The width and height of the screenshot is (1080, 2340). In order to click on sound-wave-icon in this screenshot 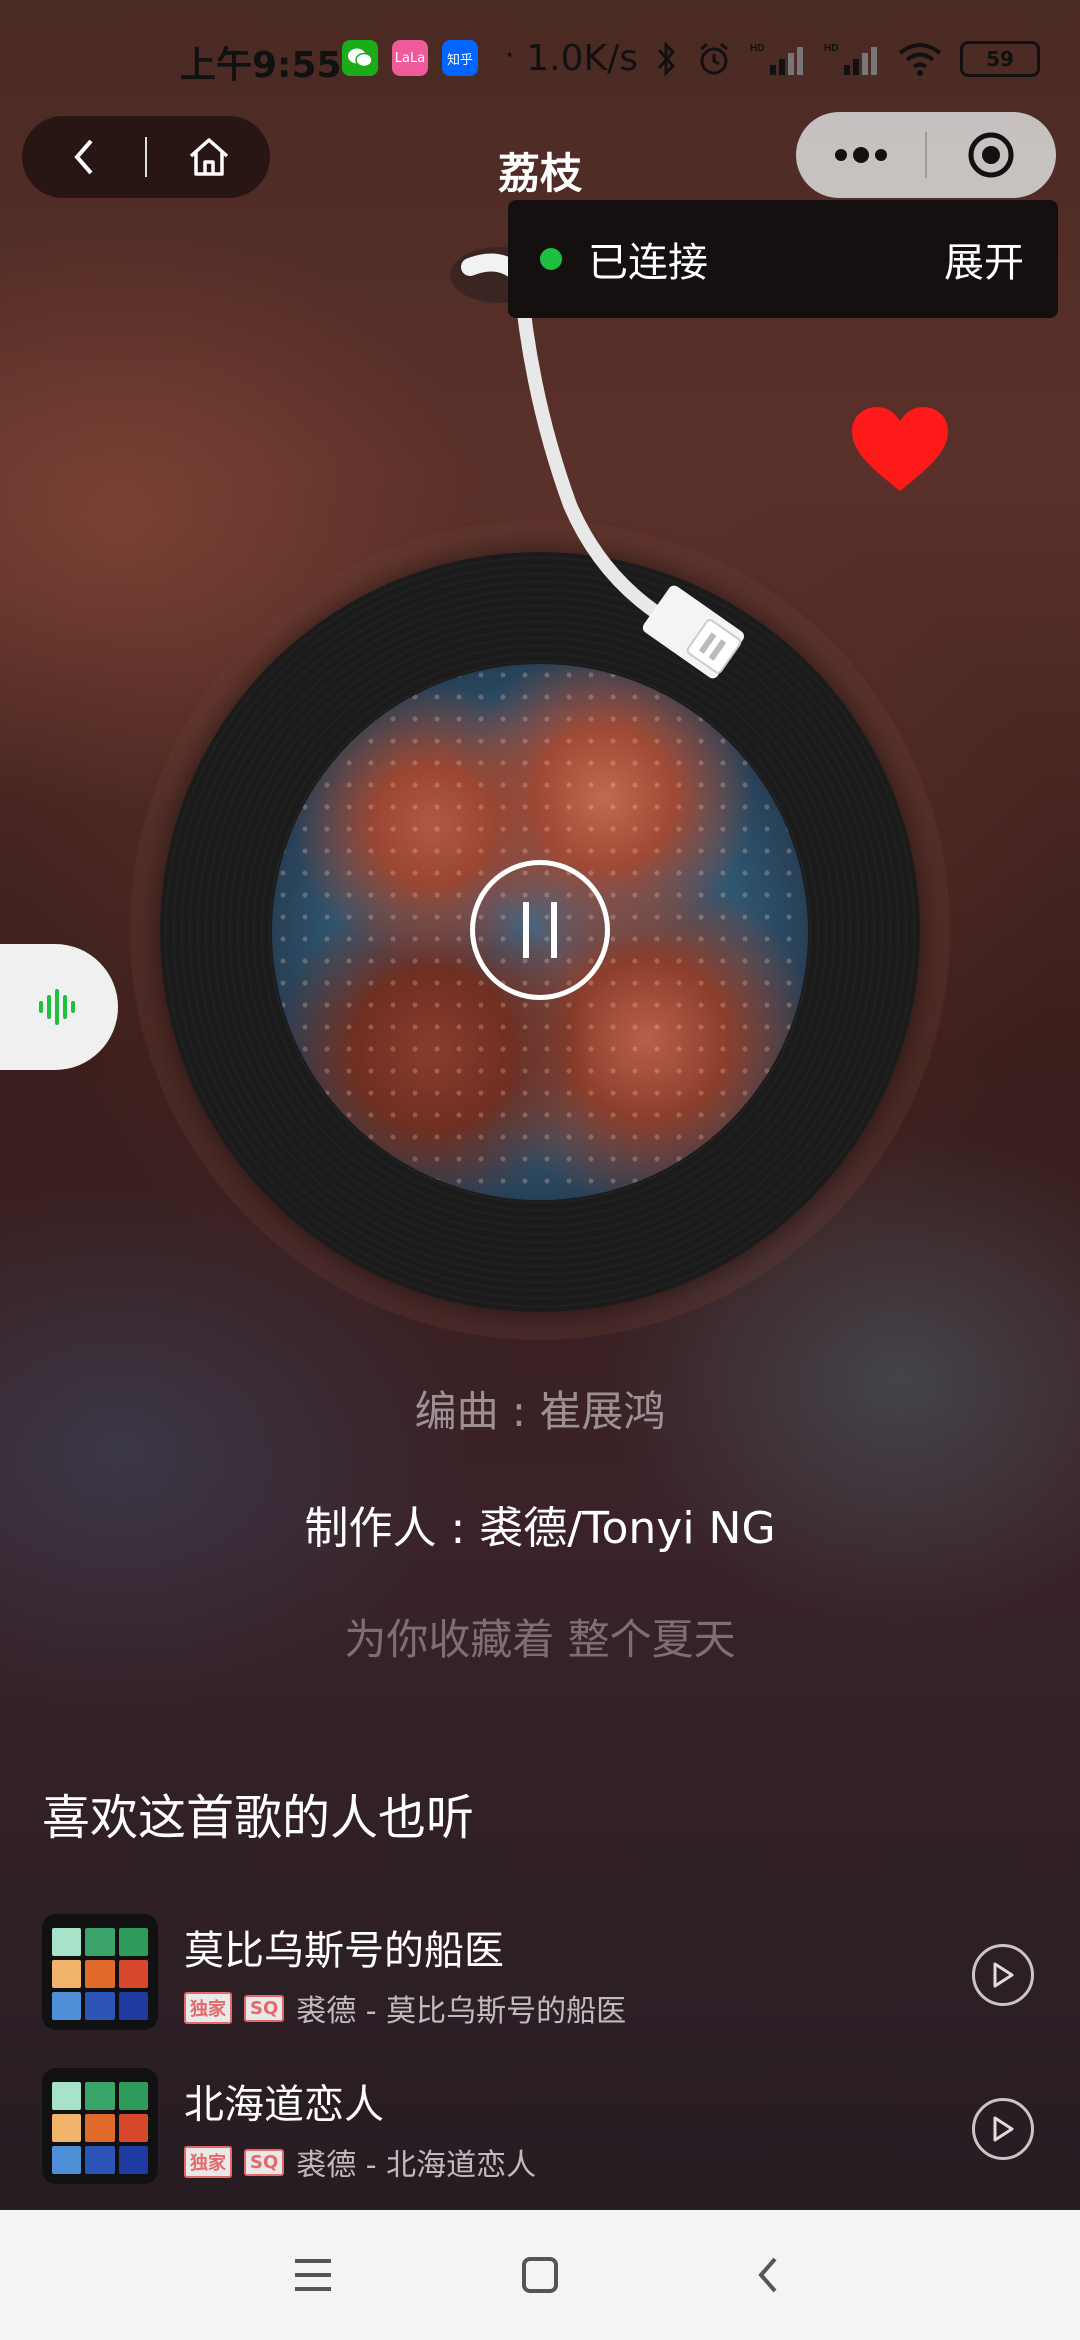, I will do `click(57, 1007)`.